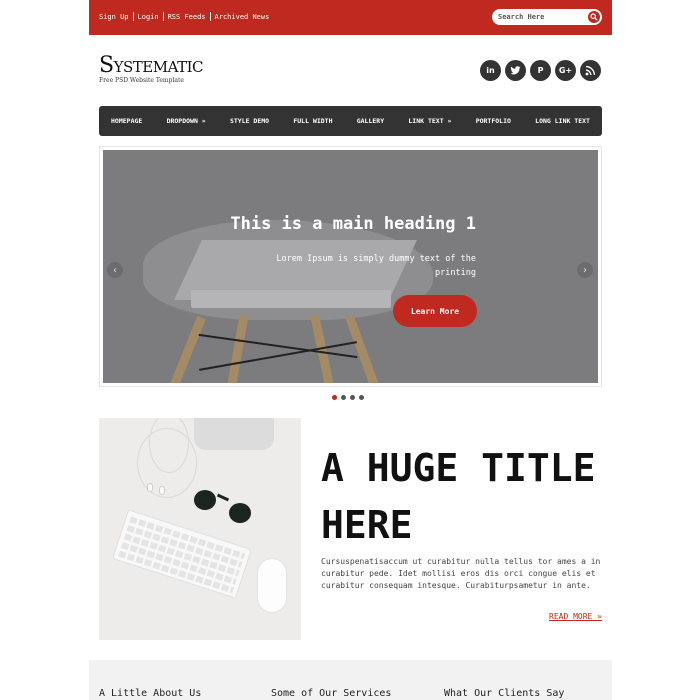  Describe the element at coordinates (562, 121) in the screenshot. I see `nav-item-long-link-text: LONG LINK TEXT` at that location.